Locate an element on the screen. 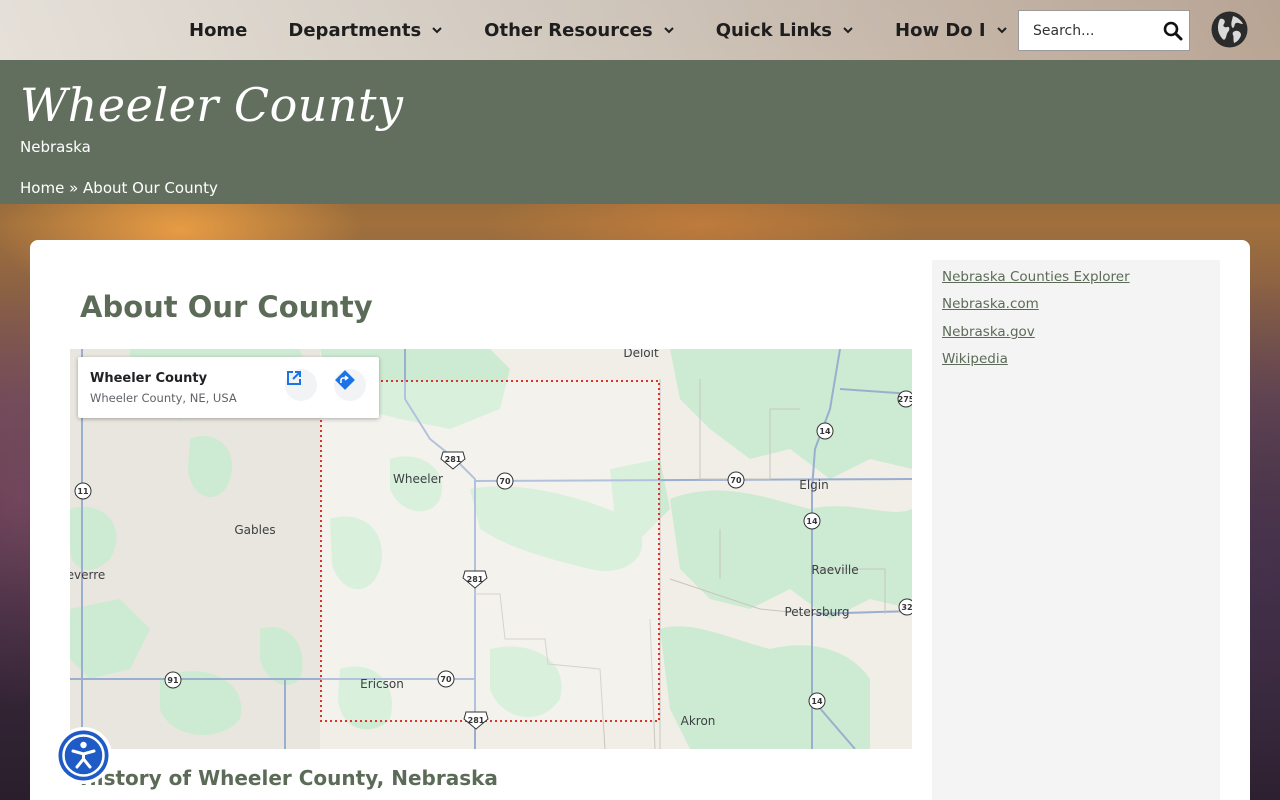  open-in-maps-button is located at coordinates (301, 385).